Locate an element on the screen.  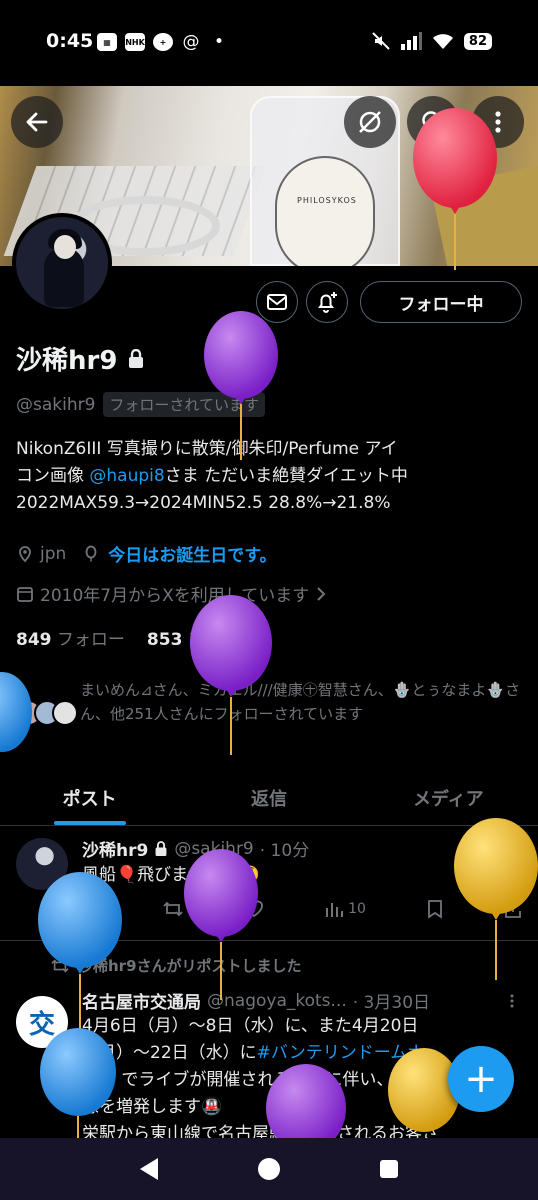
profile-tabs: ポスト 返信 メディア is located at coordinates (269, 798).